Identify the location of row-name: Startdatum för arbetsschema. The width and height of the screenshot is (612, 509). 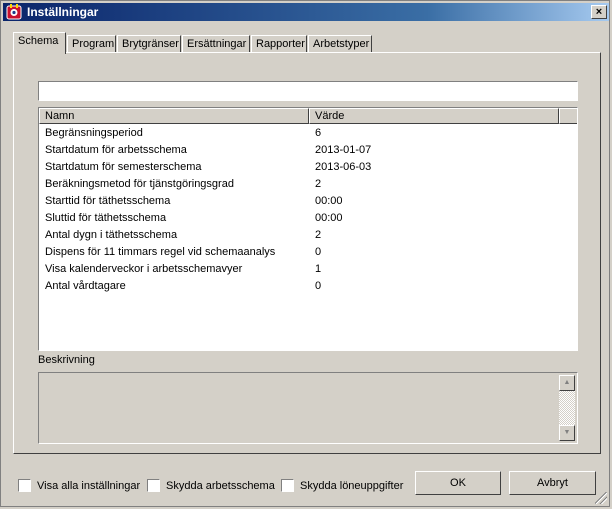
(116, 150).